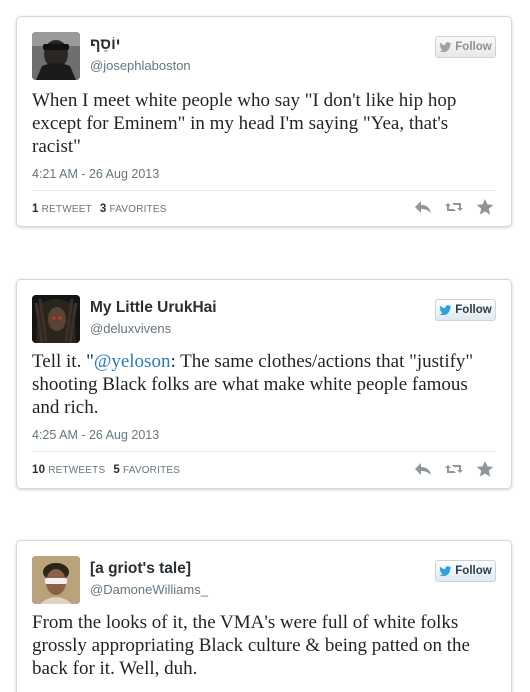 The height and width of the screenshot is (692, 530). Describe the element at coordinates (116, 470) in the screenshot. I see `favorites-count: 5` at that location.